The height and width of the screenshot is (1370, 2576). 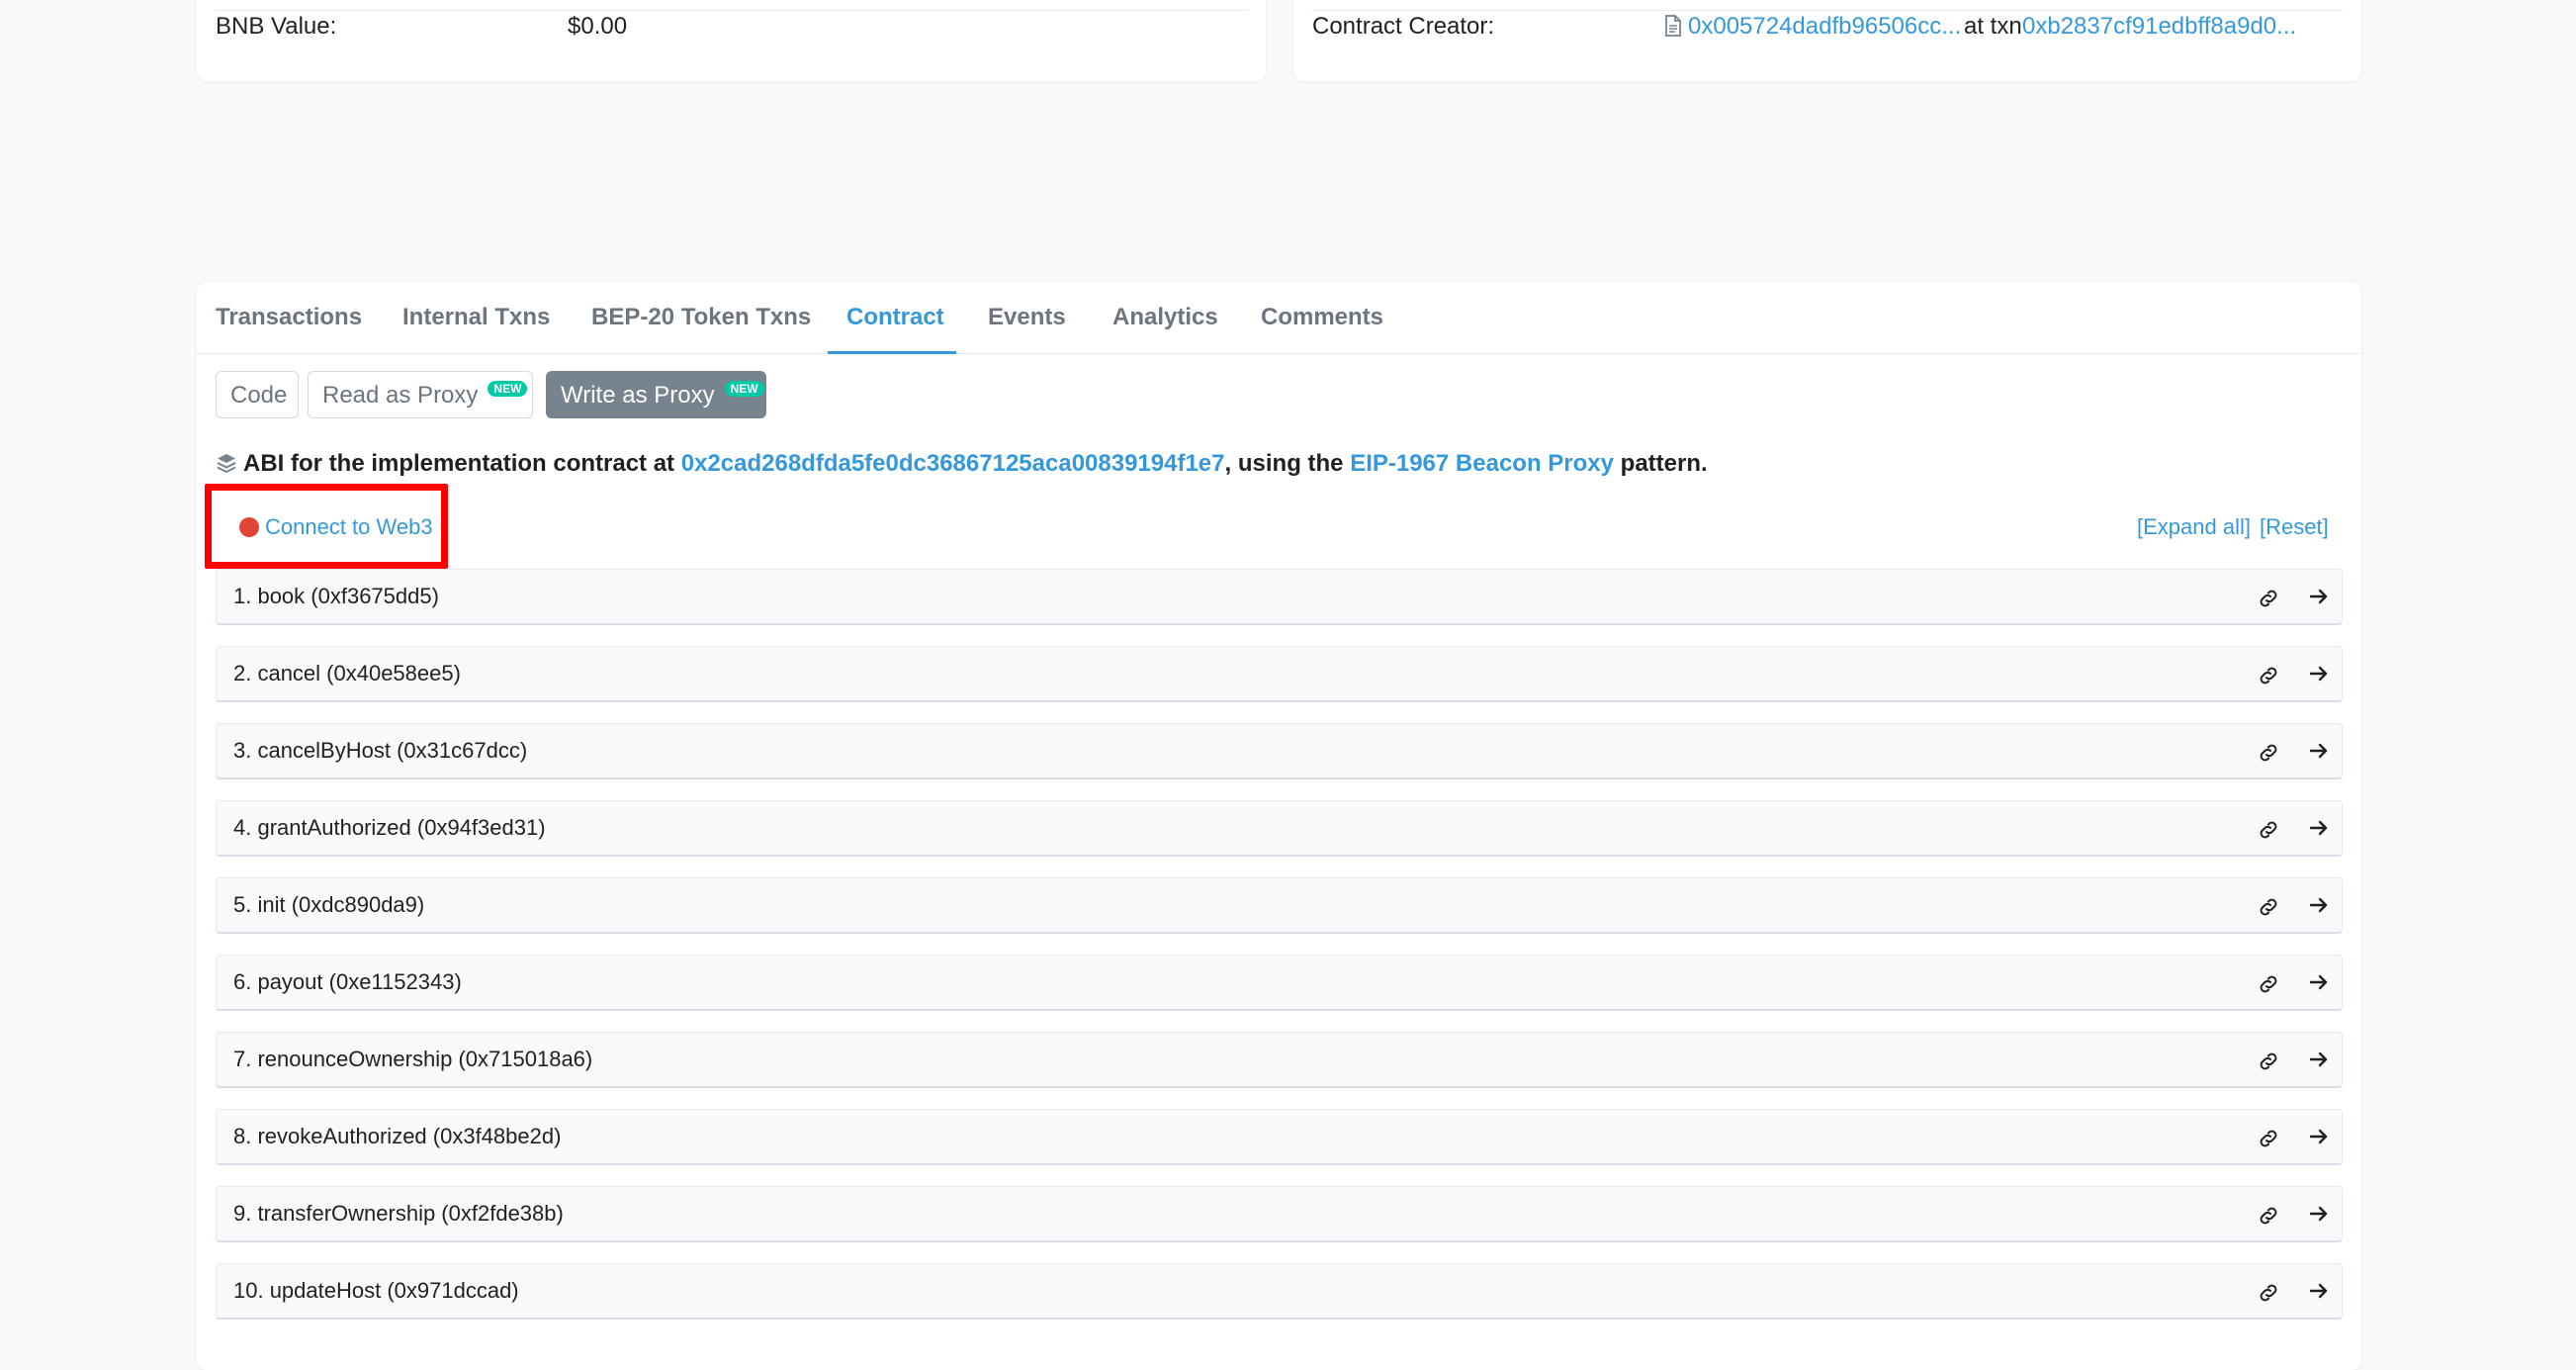 I want to click on tab-events: Events, so click(x=1027, y=317).